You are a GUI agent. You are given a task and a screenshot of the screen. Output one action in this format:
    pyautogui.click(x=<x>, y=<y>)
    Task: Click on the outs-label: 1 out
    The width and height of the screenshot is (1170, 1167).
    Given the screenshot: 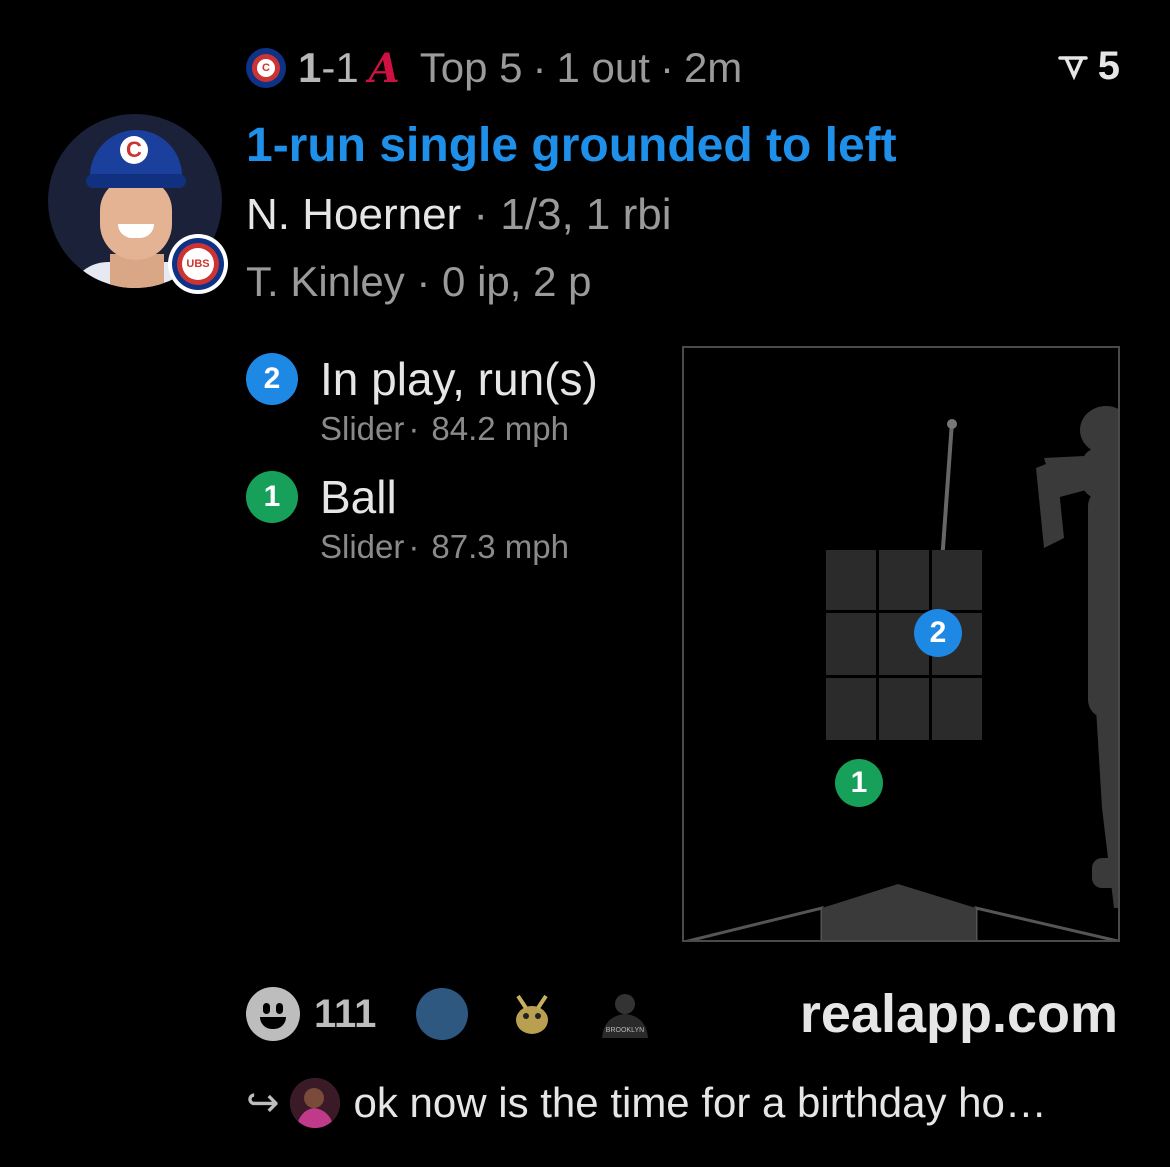 What is the action you would take?
    pyautogui.click(x=603, y=67)
    